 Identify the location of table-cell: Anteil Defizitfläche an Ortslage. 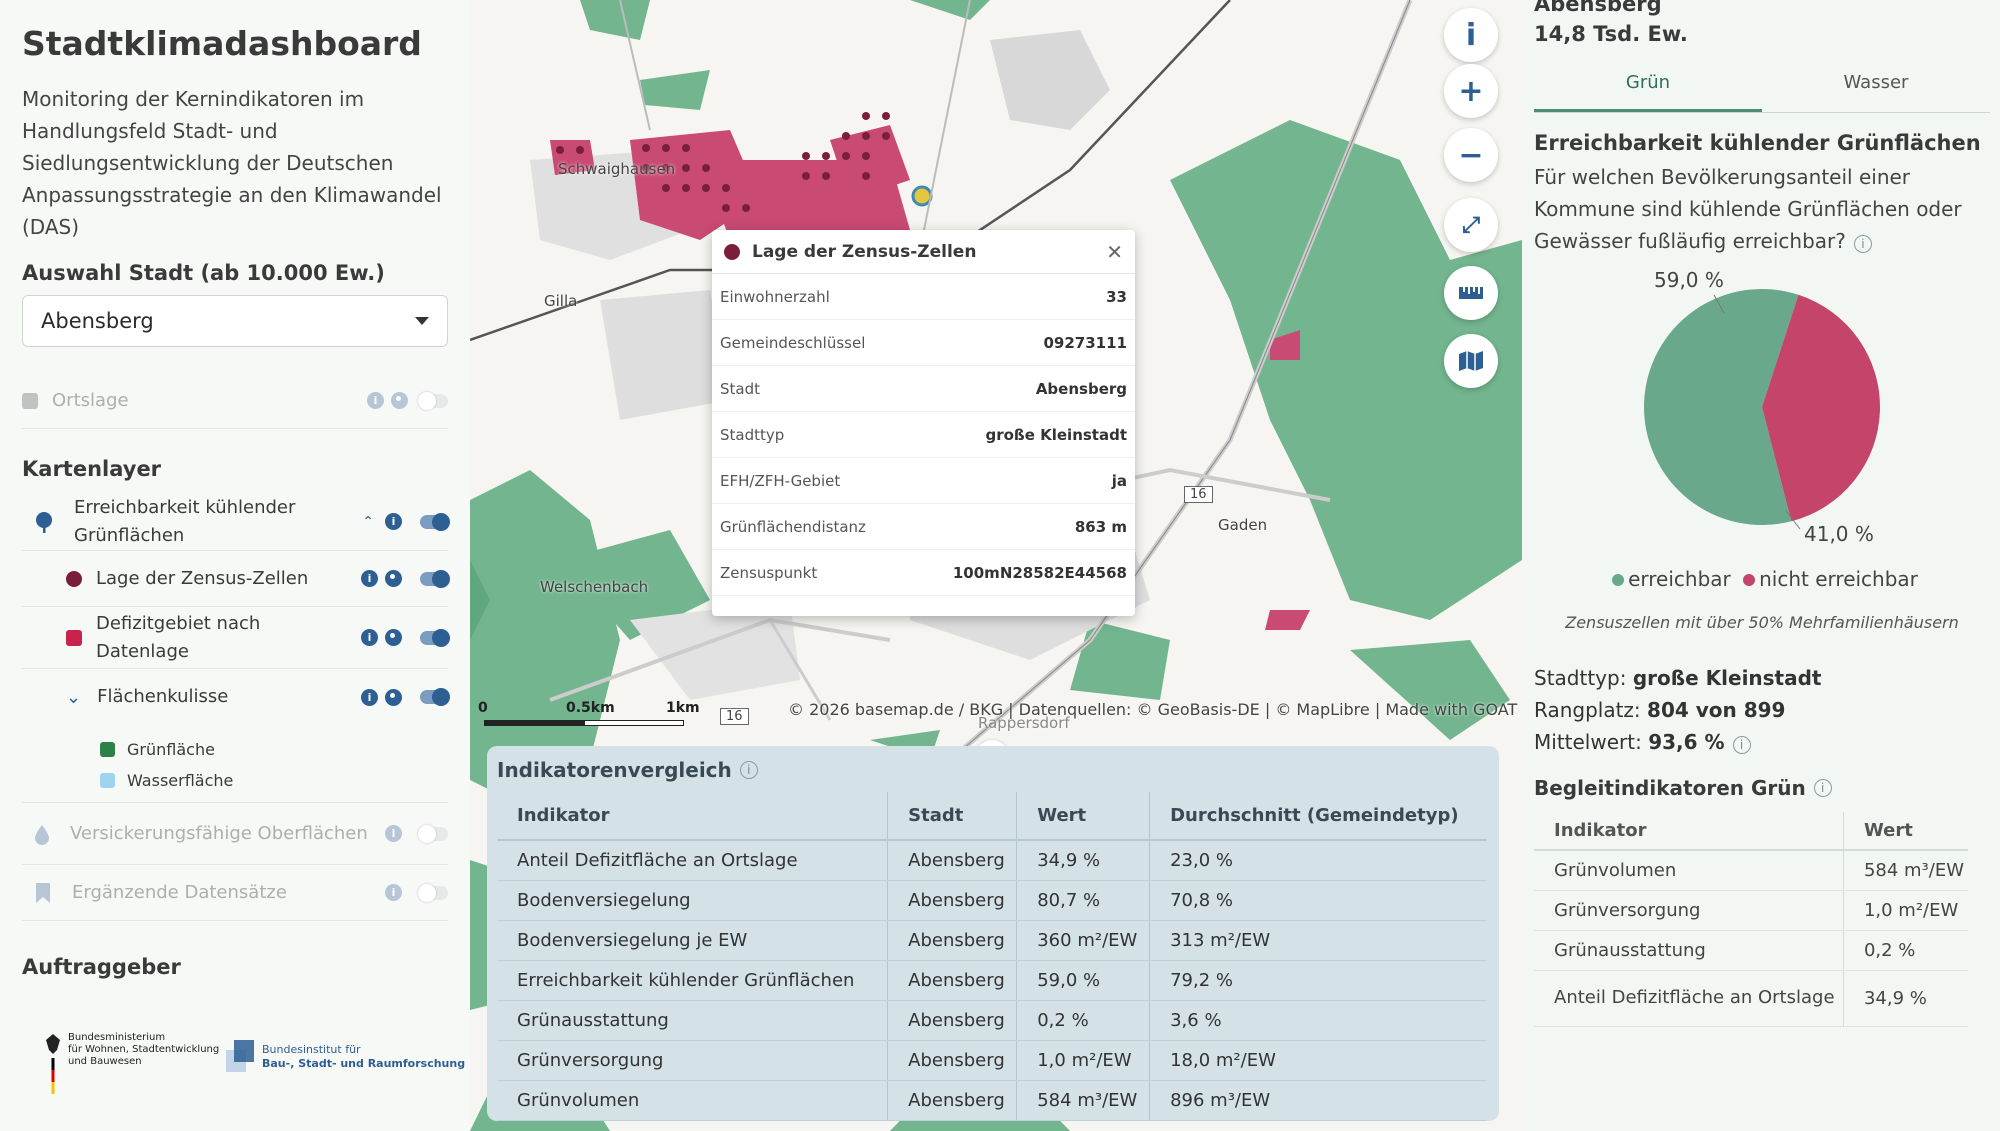
(1689, 998).